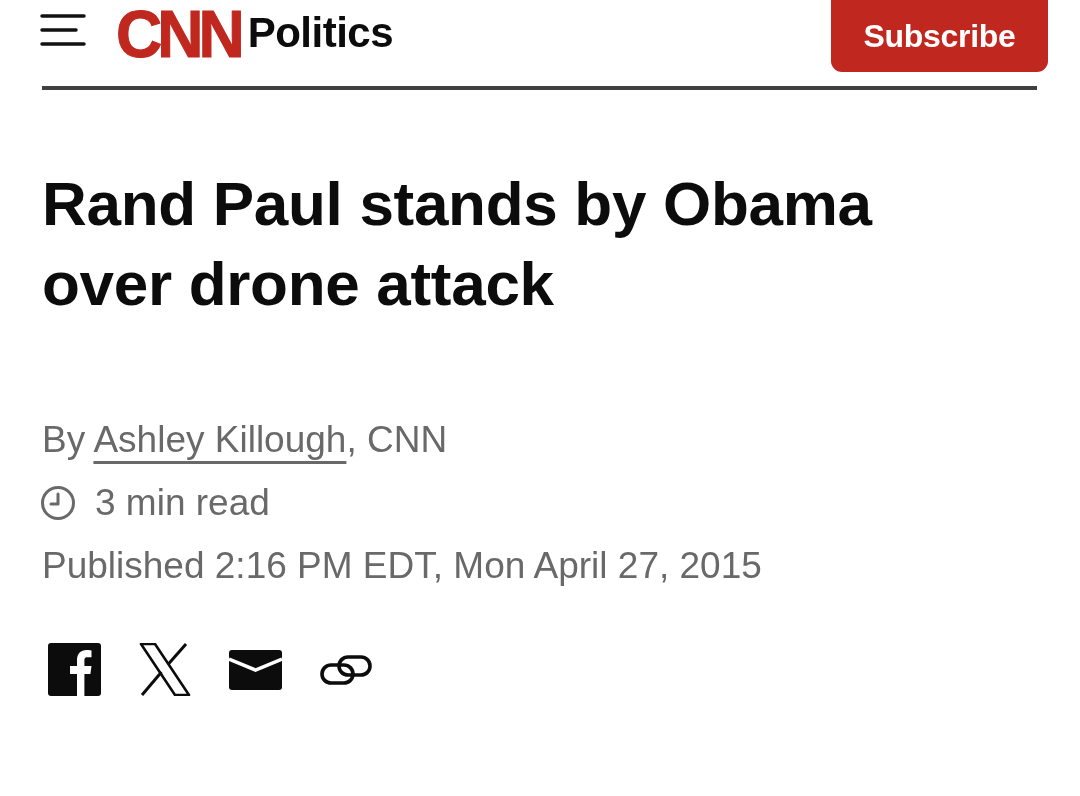 This screenshot has height=796, width=1080. Describe the element at coordinates (178, 34) in the screenshot. I see `cnn-logo: CNN` at that location.